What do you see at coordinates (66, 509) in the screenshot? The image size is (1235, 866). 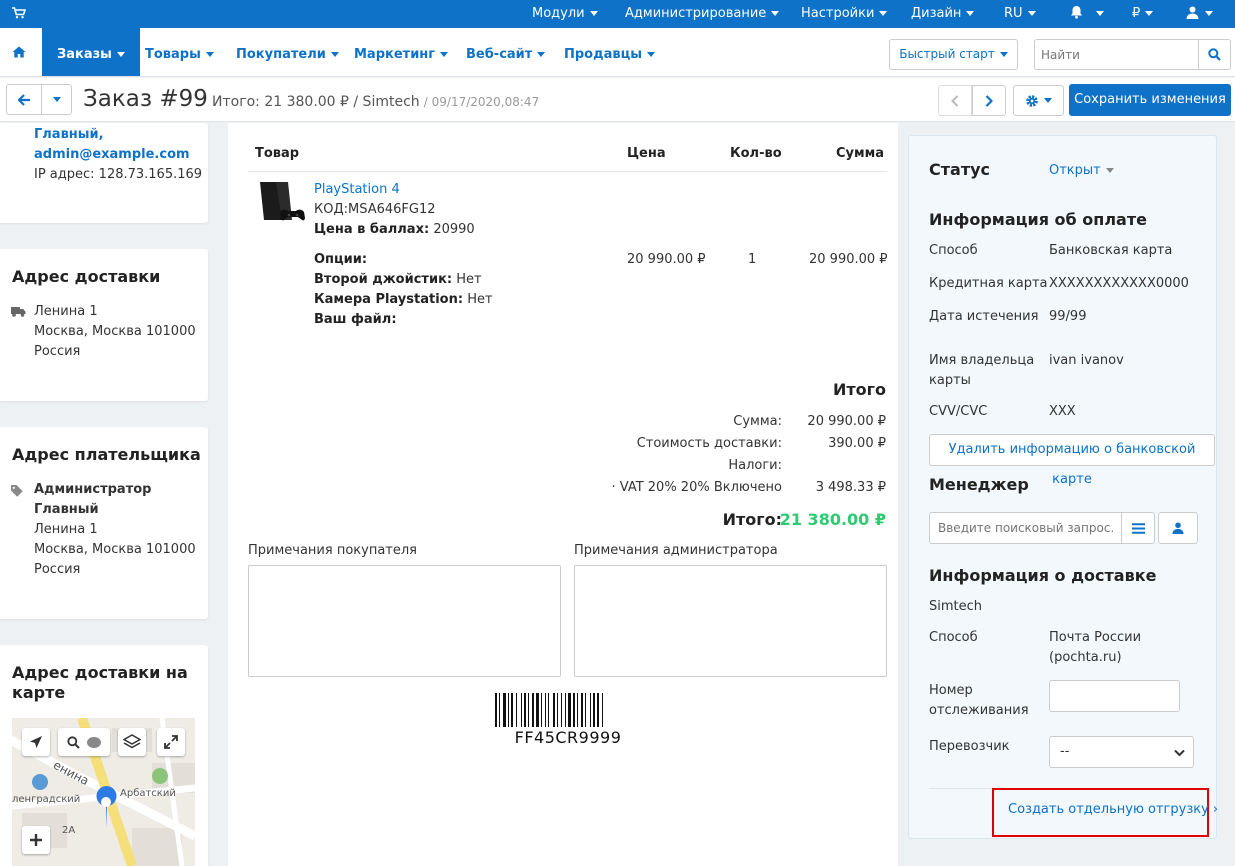 I see `billing-name-last: Главный` at bounding box center [66, 509].